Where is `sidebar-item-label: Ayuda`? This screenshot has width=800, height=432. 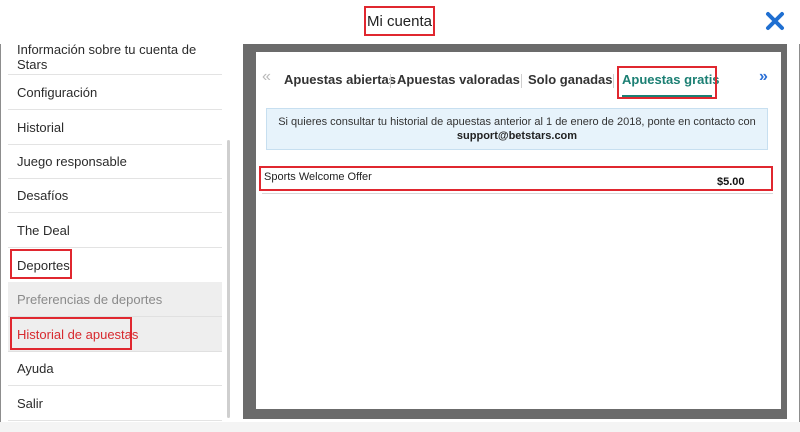
sidebar-item-label: Ayuda is located at coordinates (35, 368).